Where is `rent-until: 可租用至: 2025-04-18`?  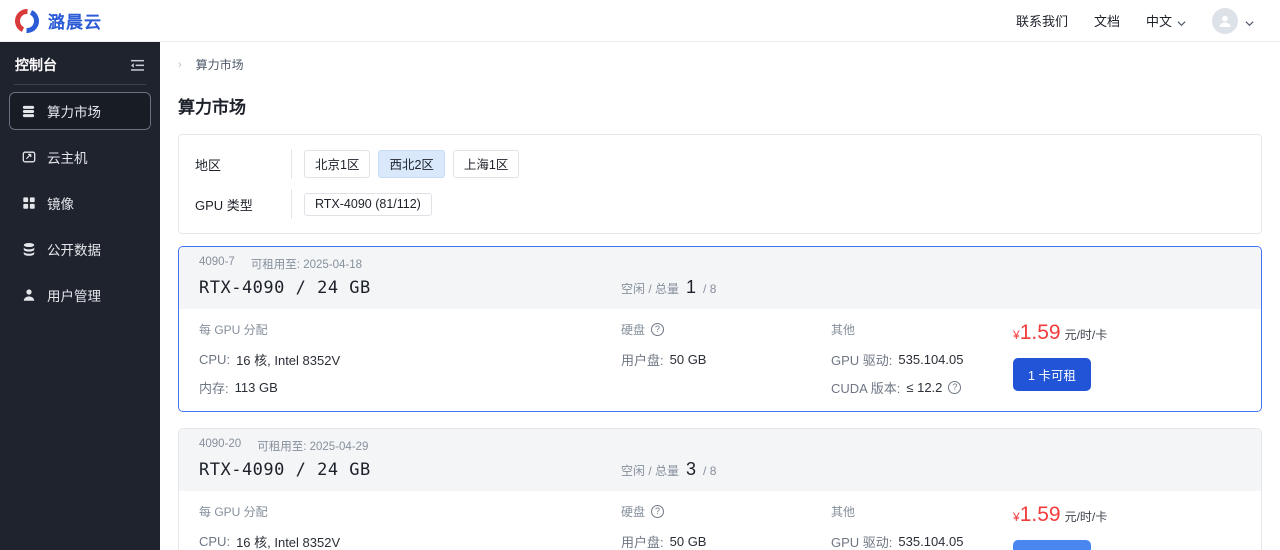
rent-until: 可租用至: 2025-04-18 is located at coordinates (306, 264).